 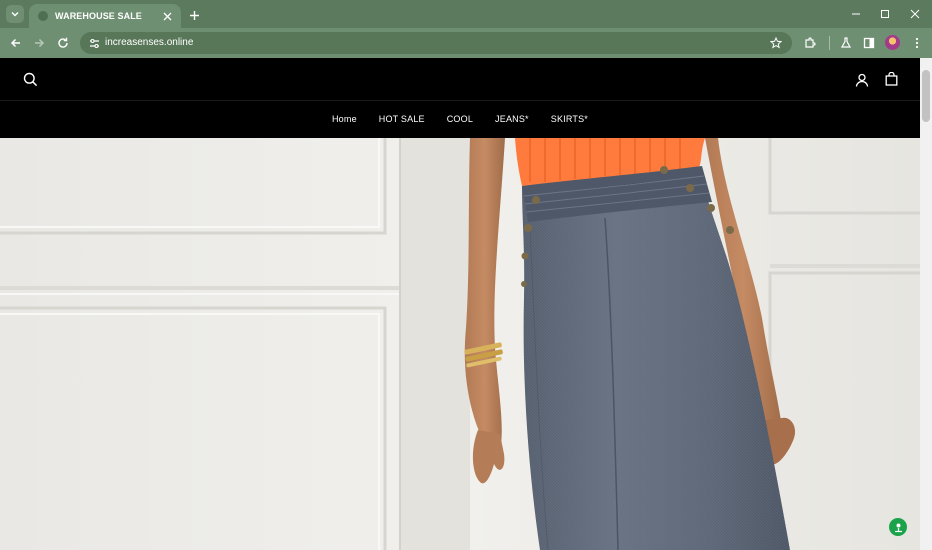 I want to click on profile-avatar, so click(x=892, y=42).